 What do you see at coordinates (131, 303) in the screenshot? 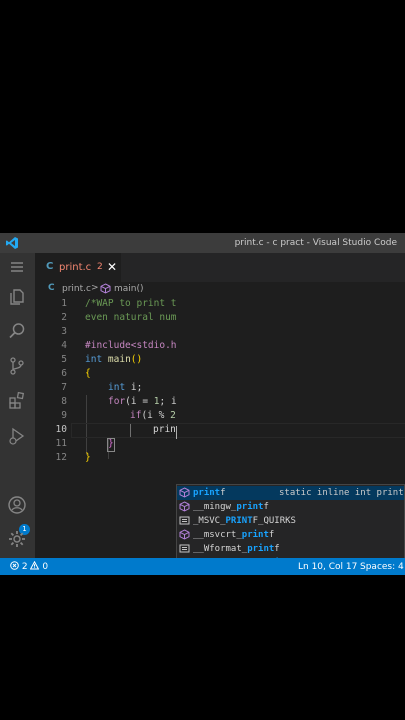
I see `code-text: /*WAP to print t` at bounding box center [131, 303].